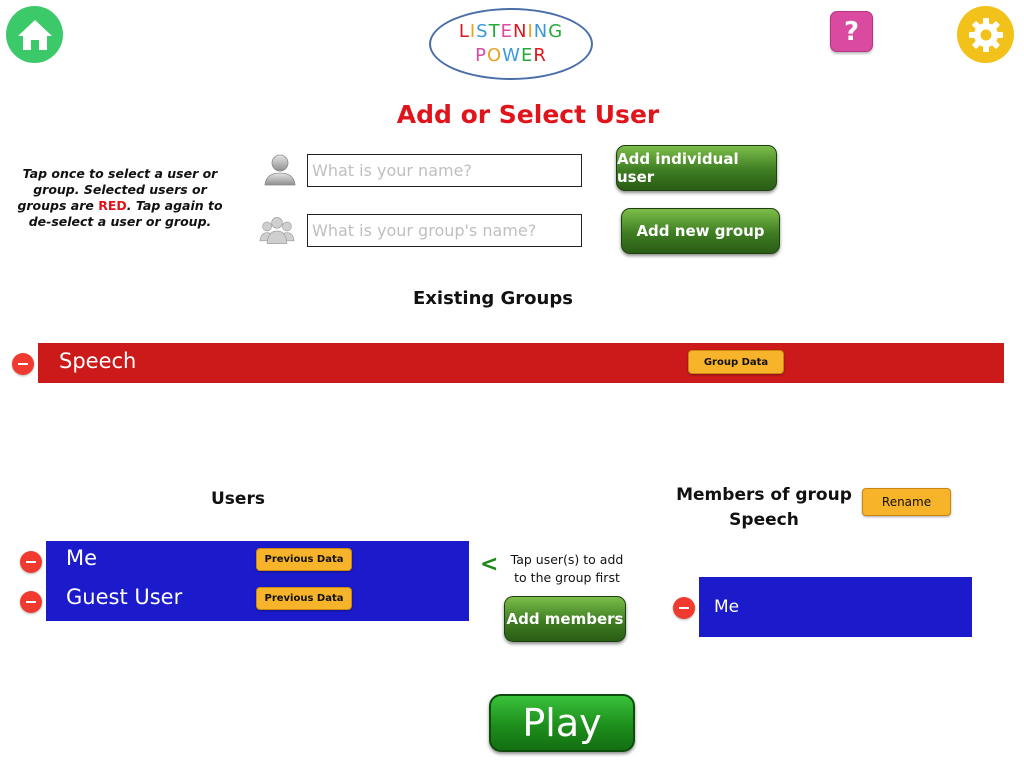 The image size is (1024, 768). I want to click on remove-group-button, so click(23, 364).